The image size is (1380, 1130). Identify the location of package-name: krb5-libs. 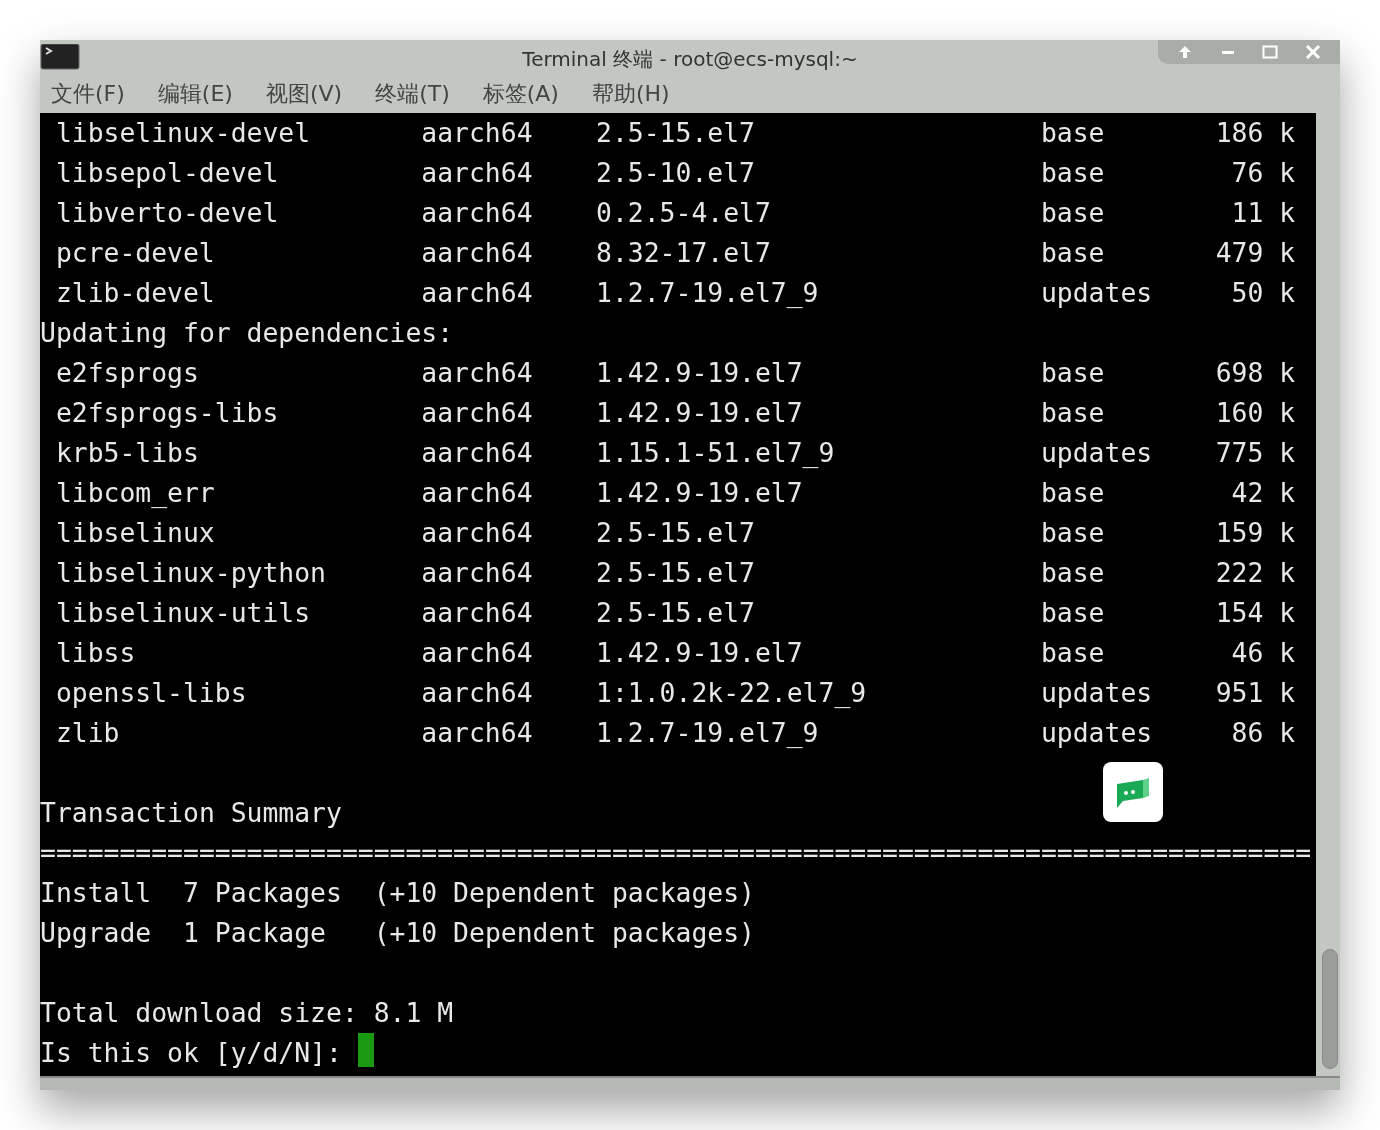
(127, 453).